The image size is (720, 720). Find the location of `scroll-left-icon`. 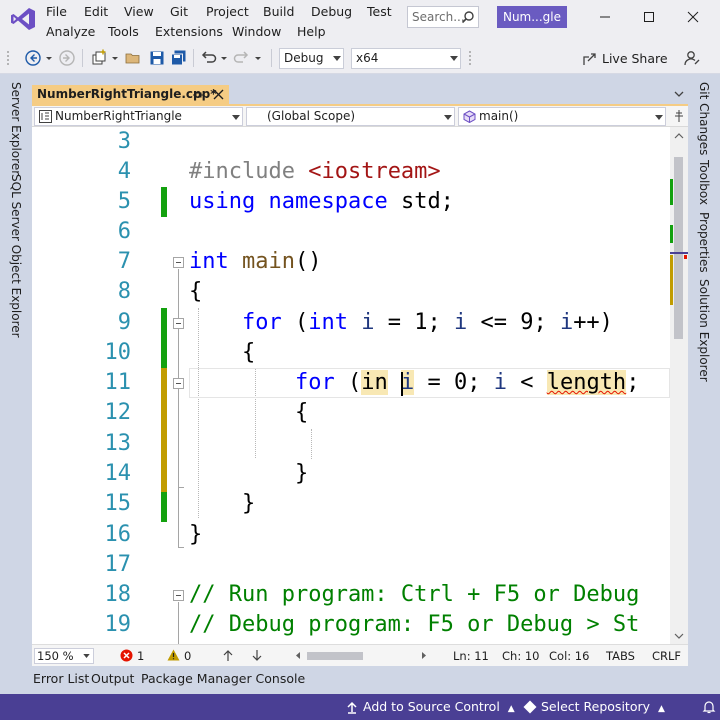

scroll-left-icon is located at coordinates (298, 655).